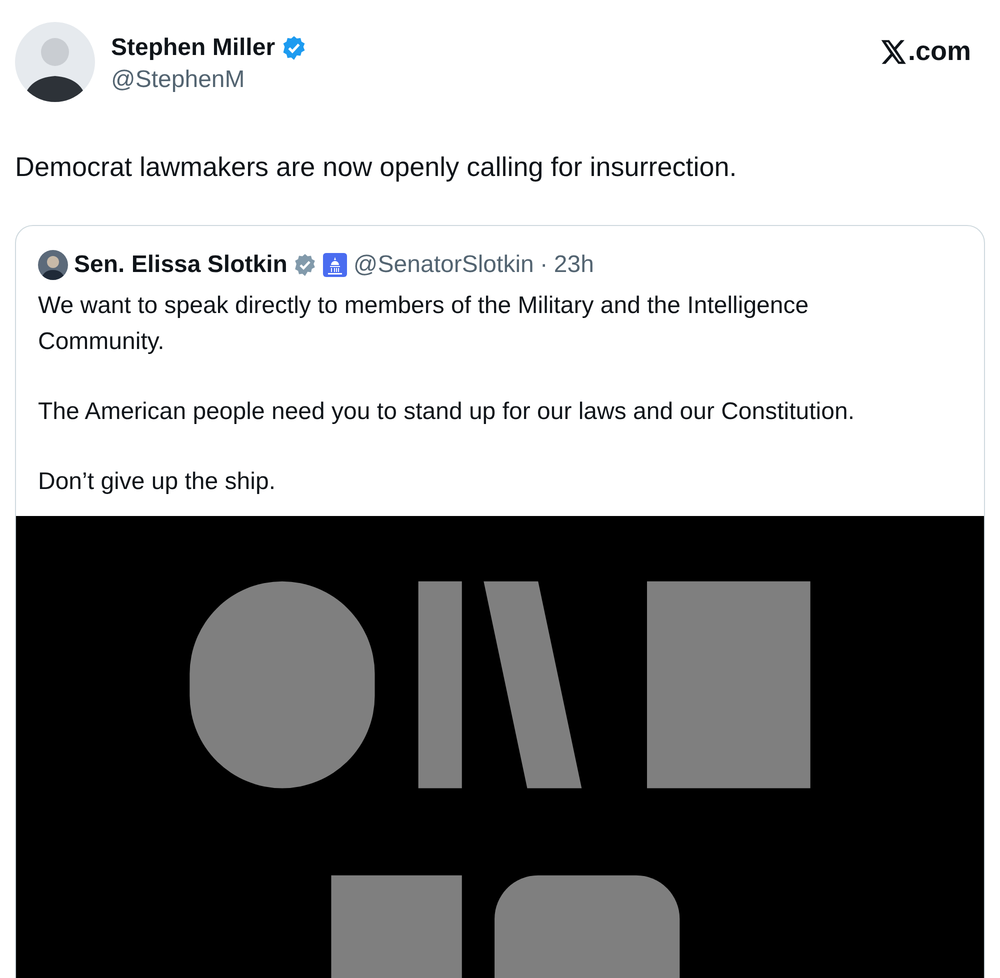 Image resolution: width=1000 pixels, height=978 pixels. Describe the element at coordinates (181, 265) in the screenshot. I see `quoted-author-name: Sen. Elissa Slotkin` at that location.